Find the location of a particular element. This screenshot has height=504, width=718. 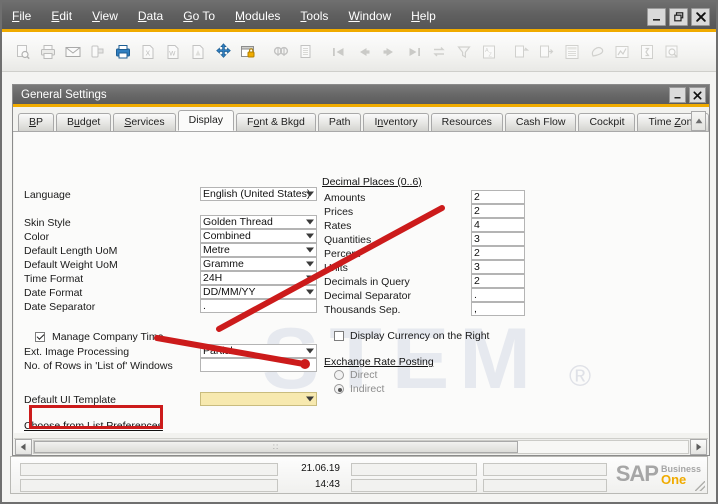

tab-resources: Resources is located at coordinates (466, 122).